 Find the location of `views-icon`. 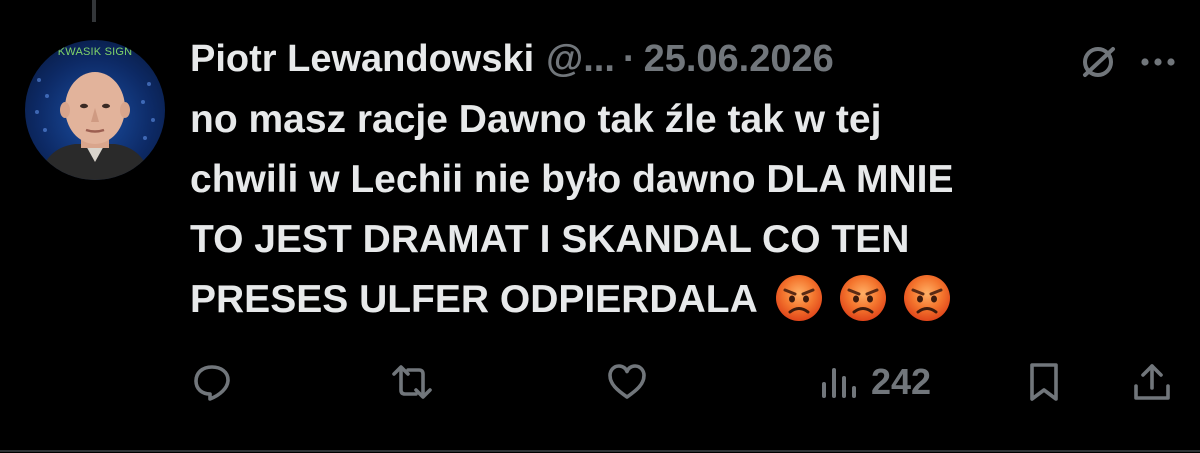

views-icon is located at coordinates (839, 383).